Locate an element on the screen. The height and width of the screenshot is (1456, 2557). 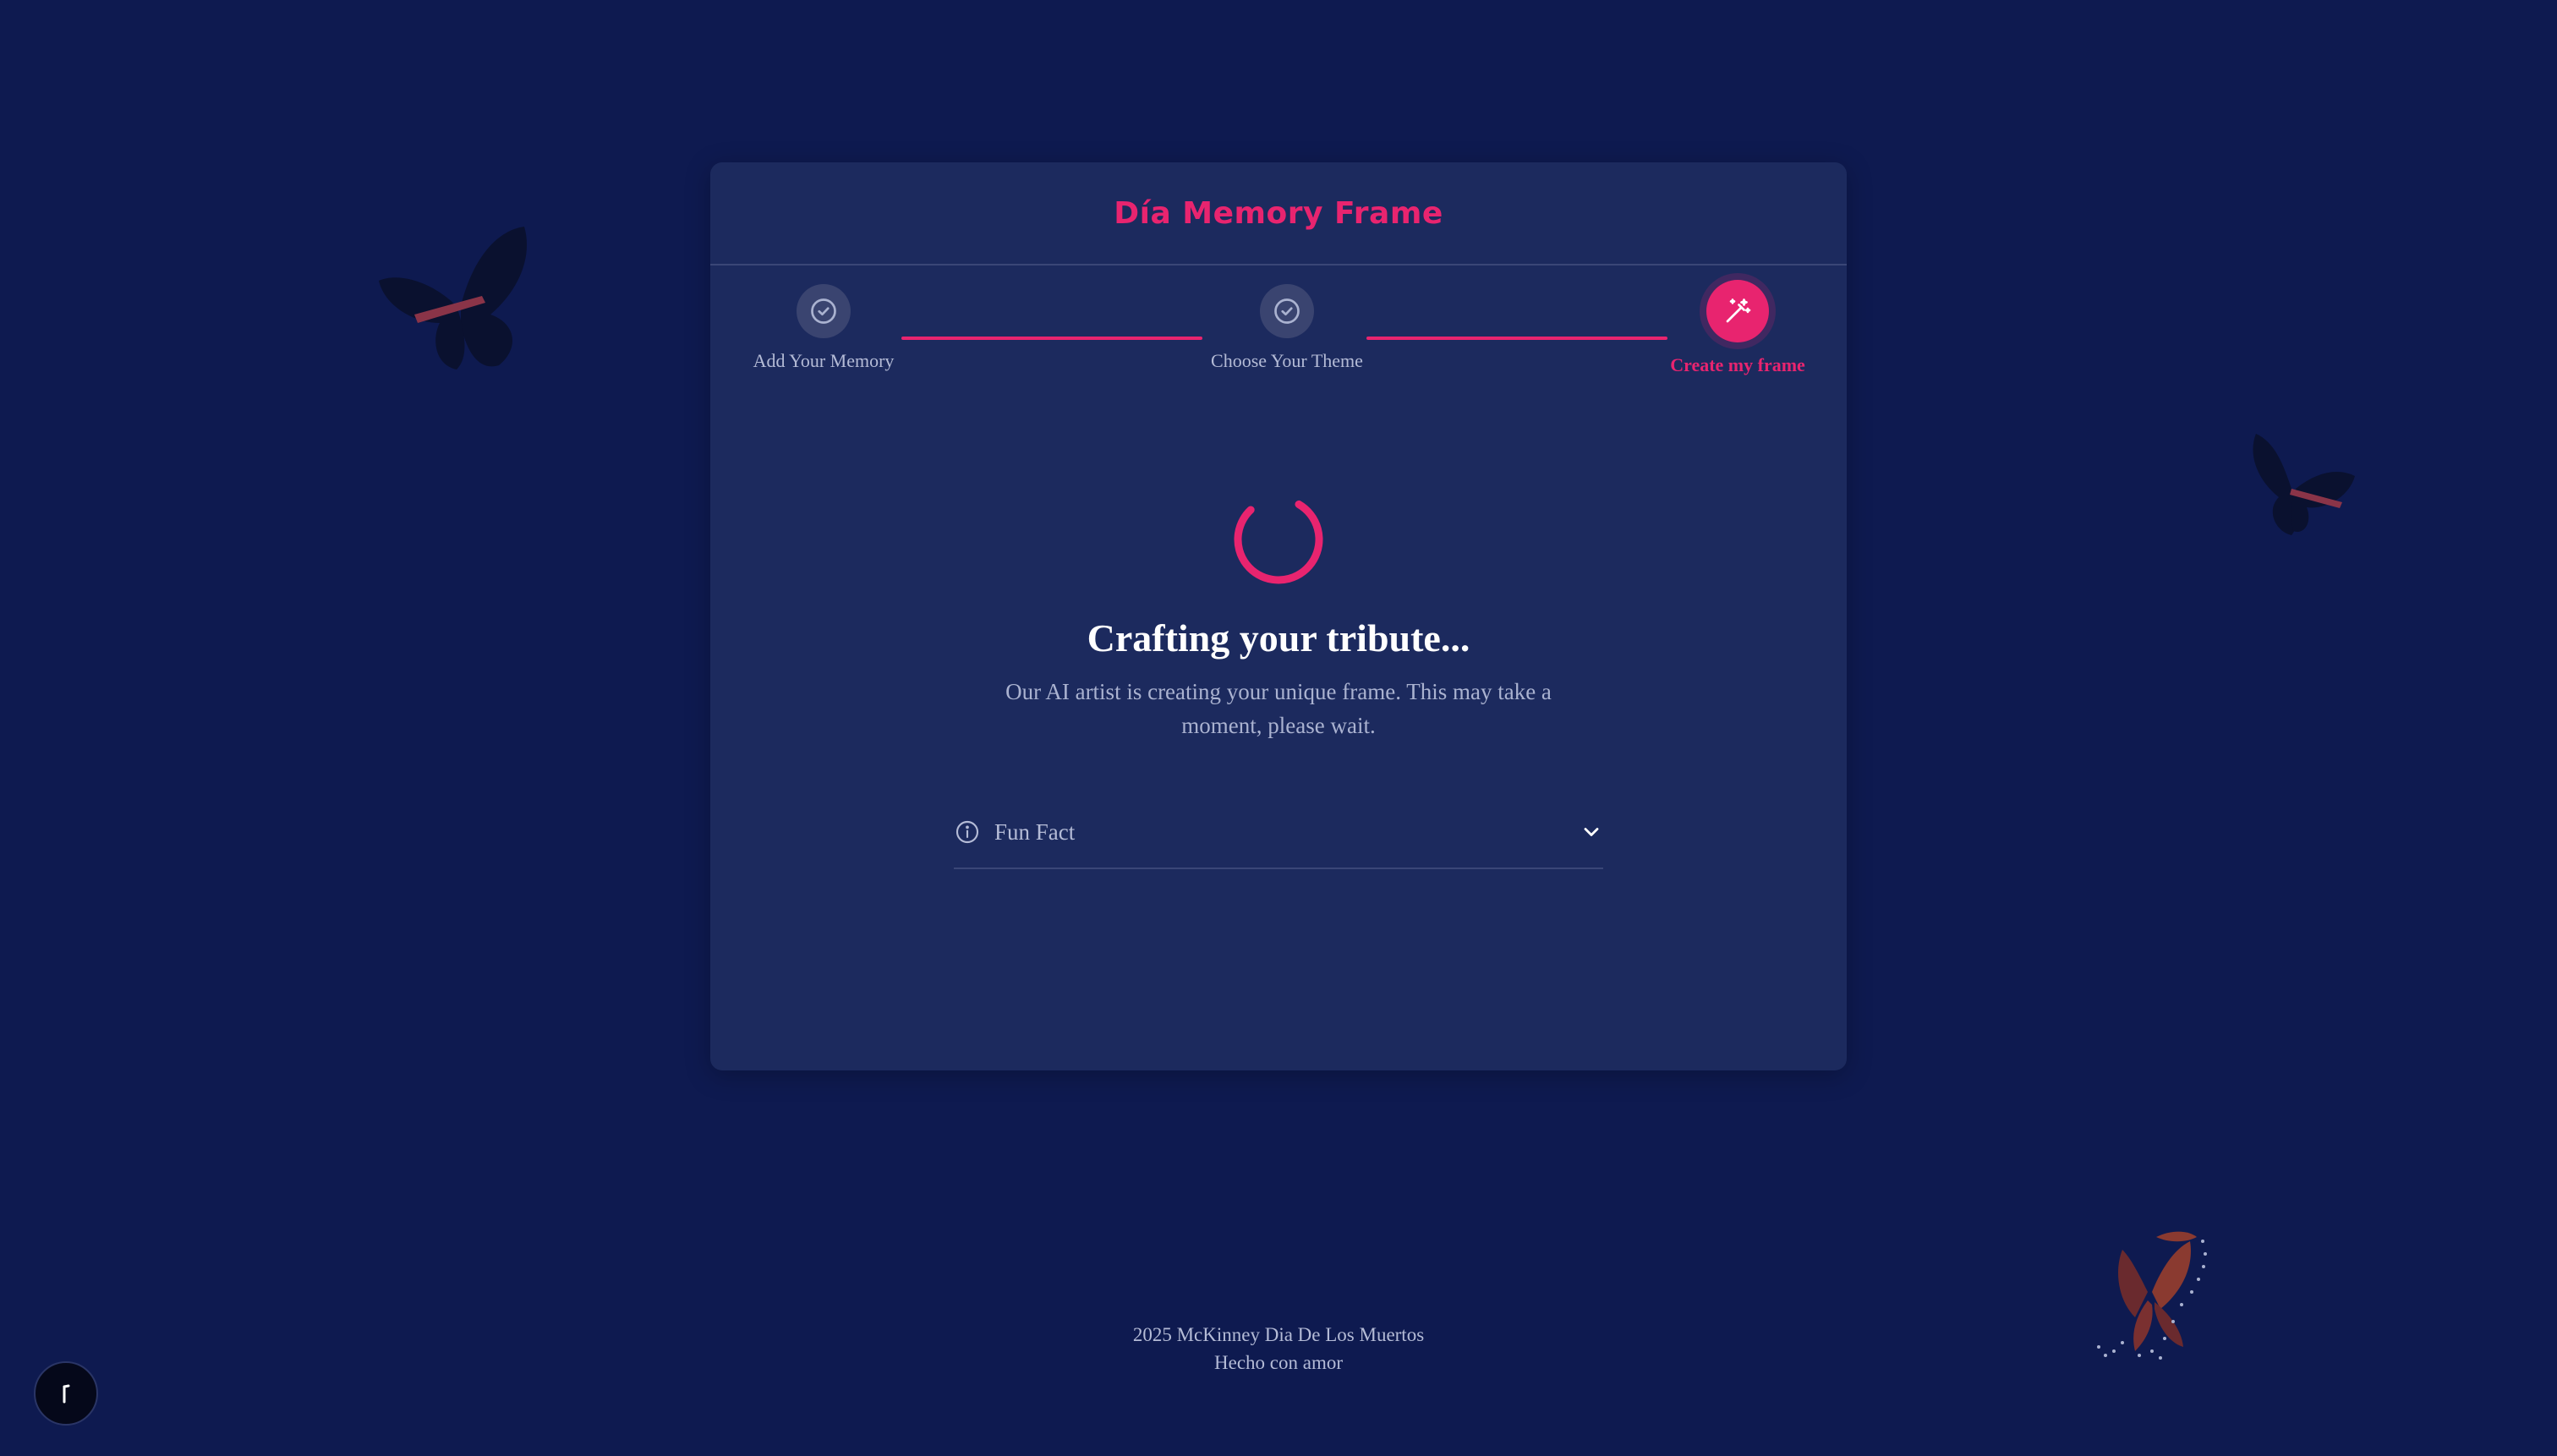
step-choose-your-theme: Choose Your Theme is located at coordinates (1287, 318).